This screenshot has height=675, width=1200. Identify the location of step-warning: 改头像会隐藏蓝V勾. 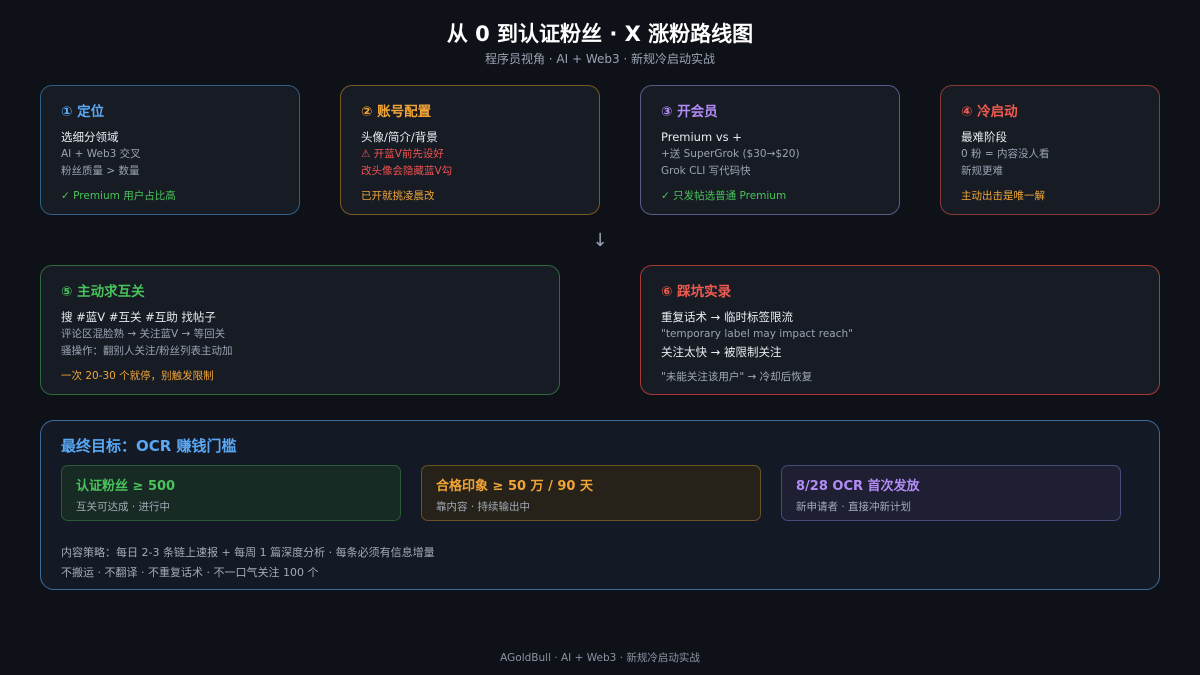
(407, 171).